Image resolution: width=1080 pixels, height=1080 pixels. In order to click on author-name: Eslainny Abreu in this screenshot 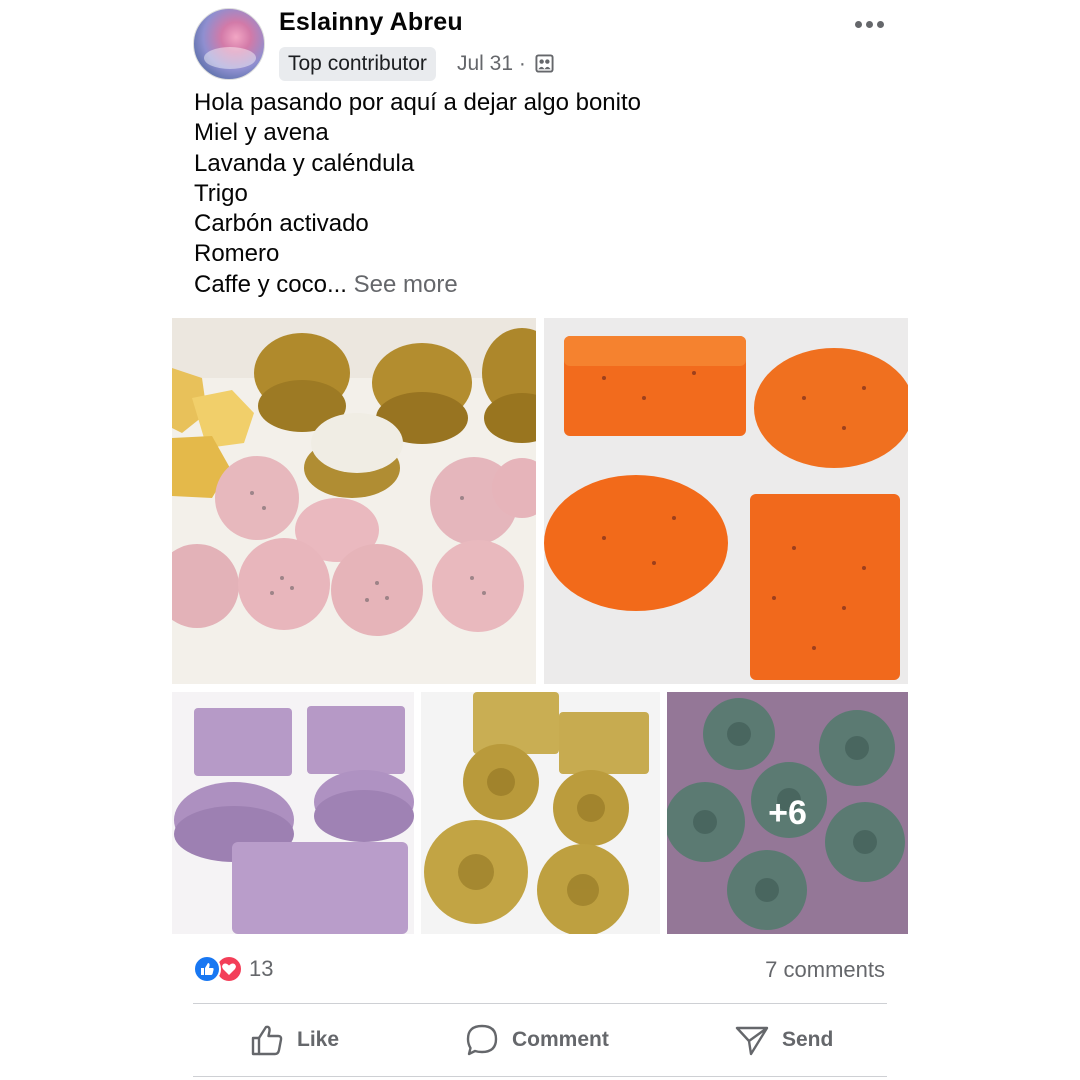, I will do `click(371, 22)`.